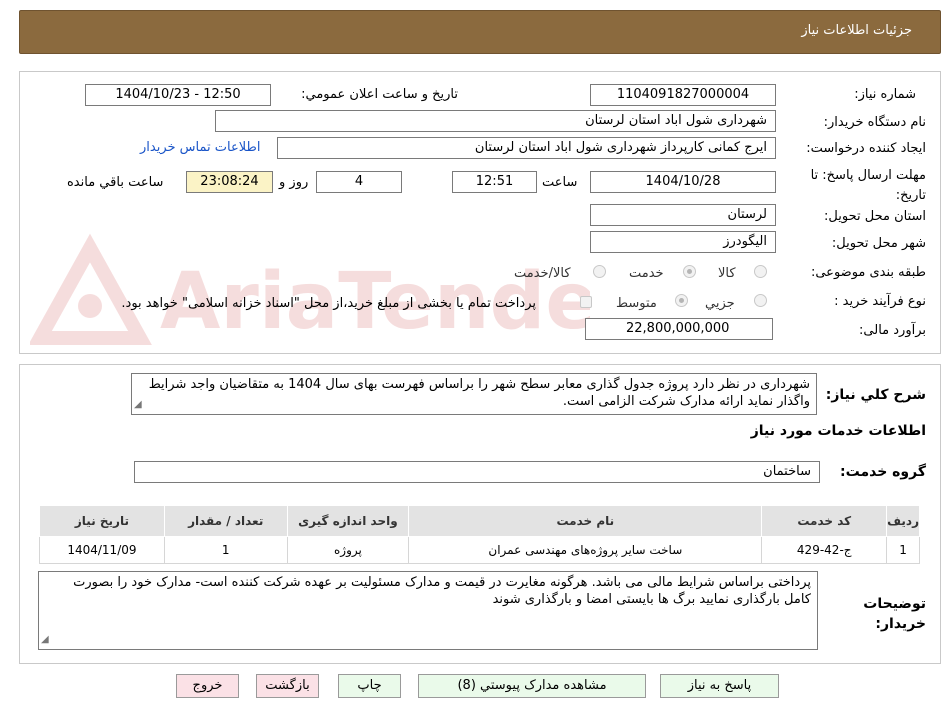 This screenshot has width=944, height=719. What do you see at coordinates (883, 472) in the screenshot?
I see `service-group-label: گروه خدمت:` at bounding box center [883, 472].